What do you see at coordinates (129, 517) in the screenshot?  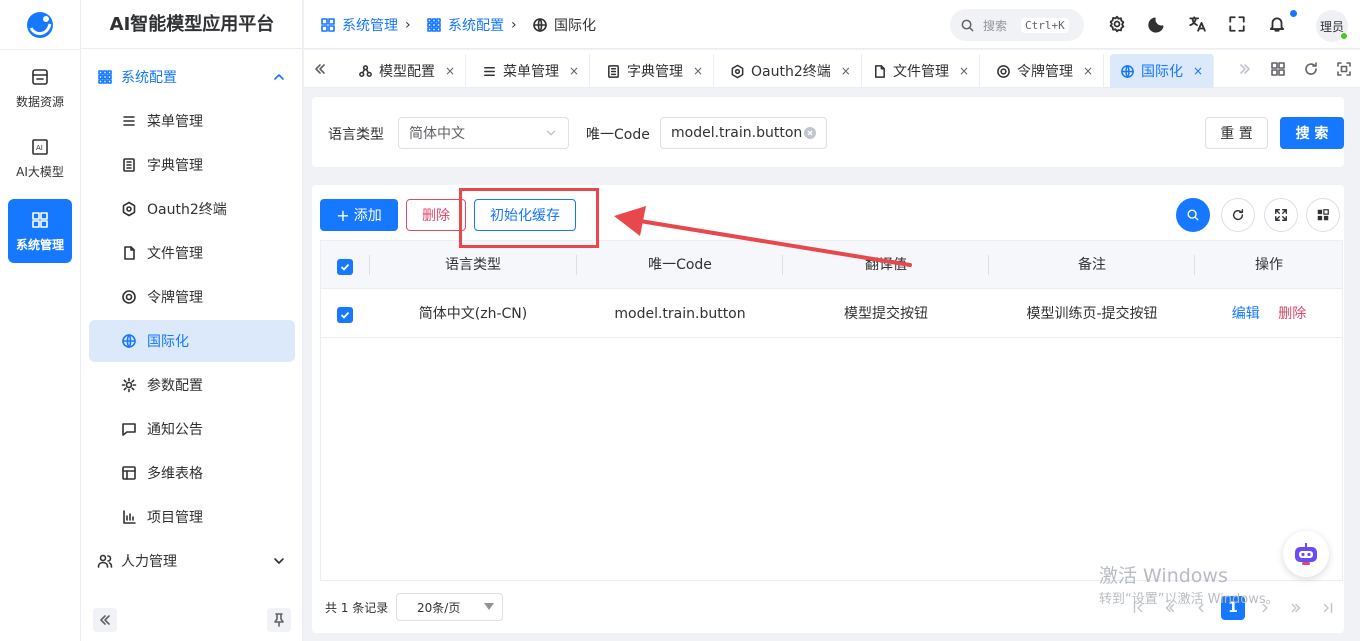 I see `chart-icon` at bounding box center [129, 517].